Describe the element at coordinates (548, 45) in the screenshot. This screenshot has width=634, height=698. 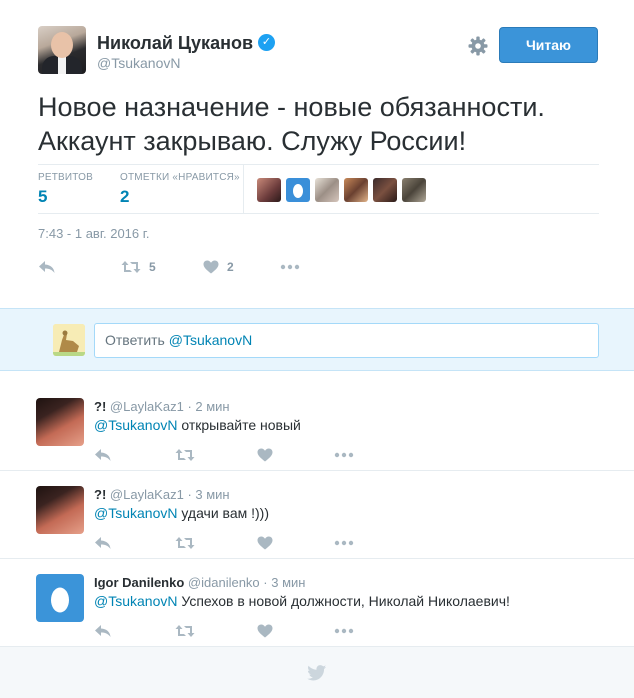
I see `follow-button: Читаю` at that location.